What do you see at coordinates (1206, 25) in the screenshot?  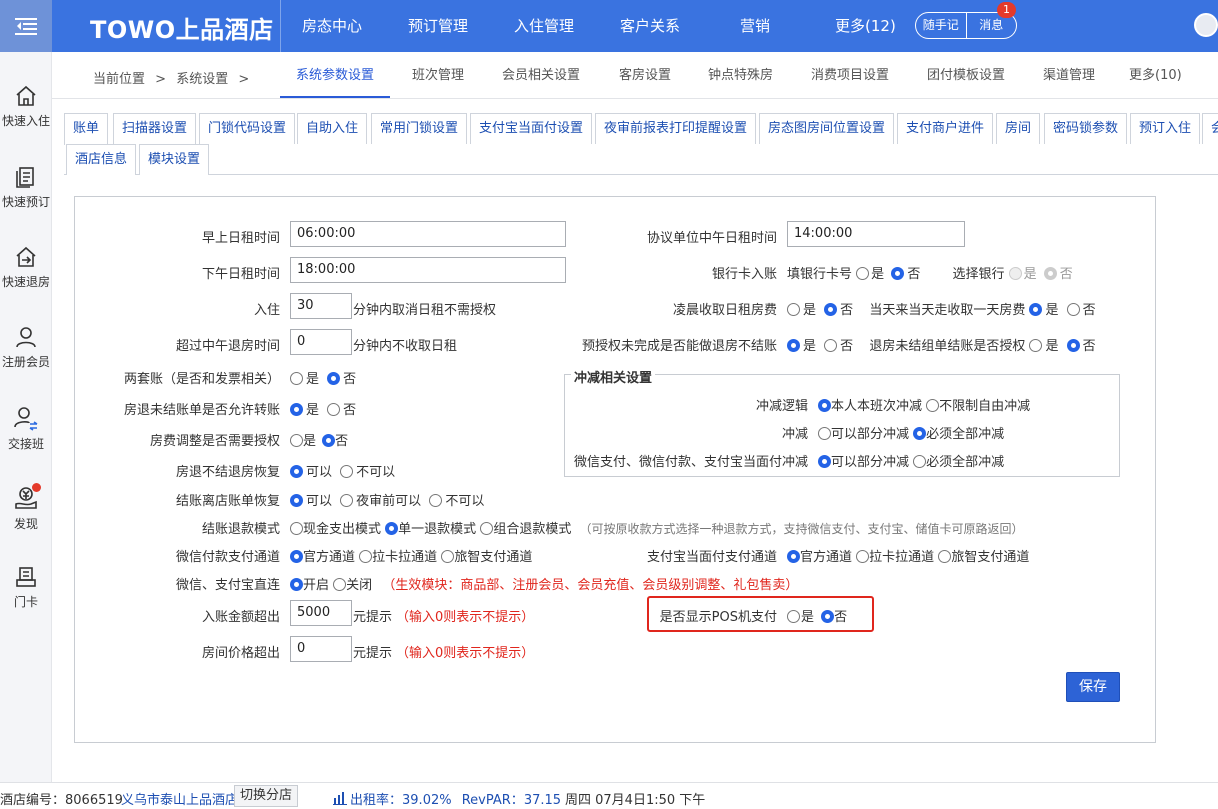 I see `avatar` at bounding box center [1206, 25].